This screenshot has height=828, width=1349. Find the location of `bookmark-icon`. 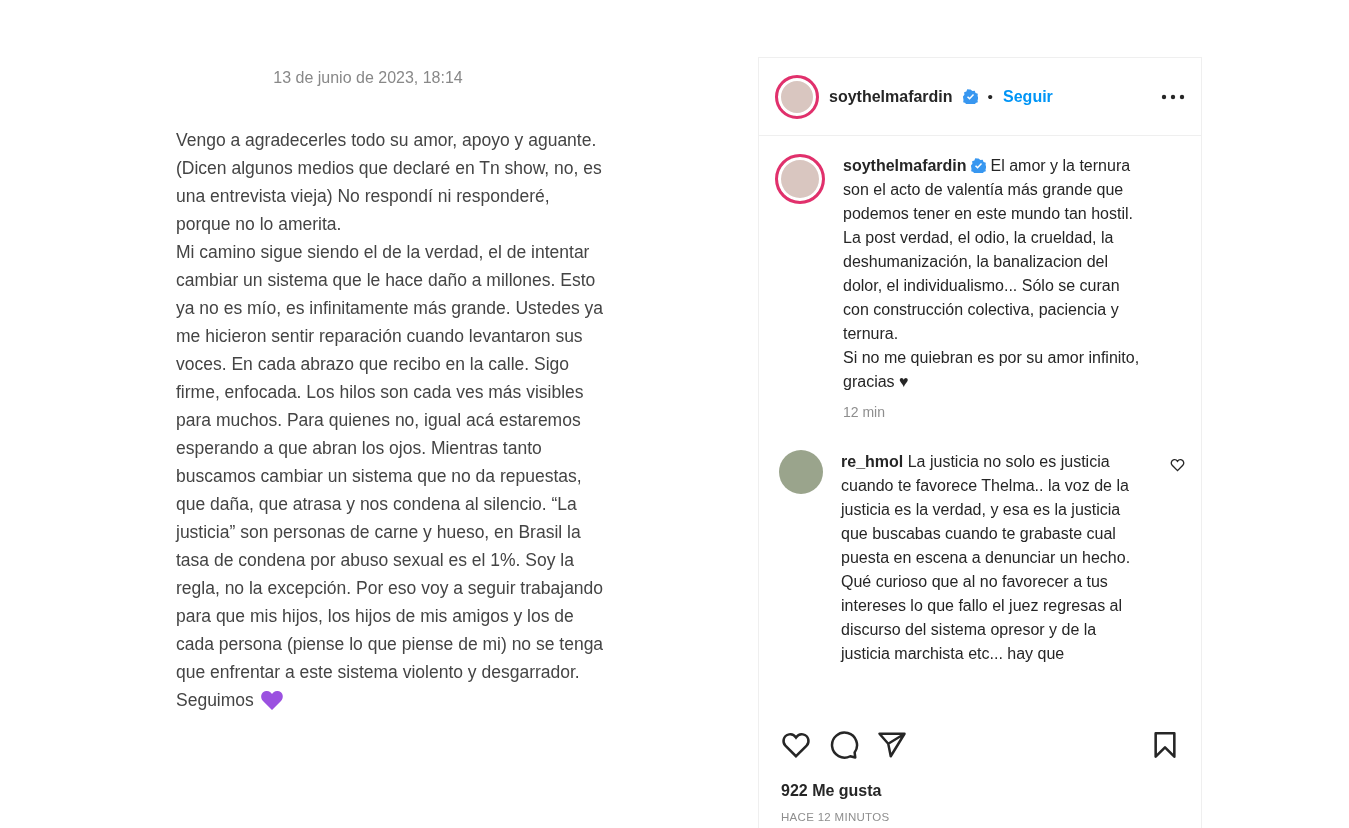

bookmark-icon is located at coordinates (1165, 745).